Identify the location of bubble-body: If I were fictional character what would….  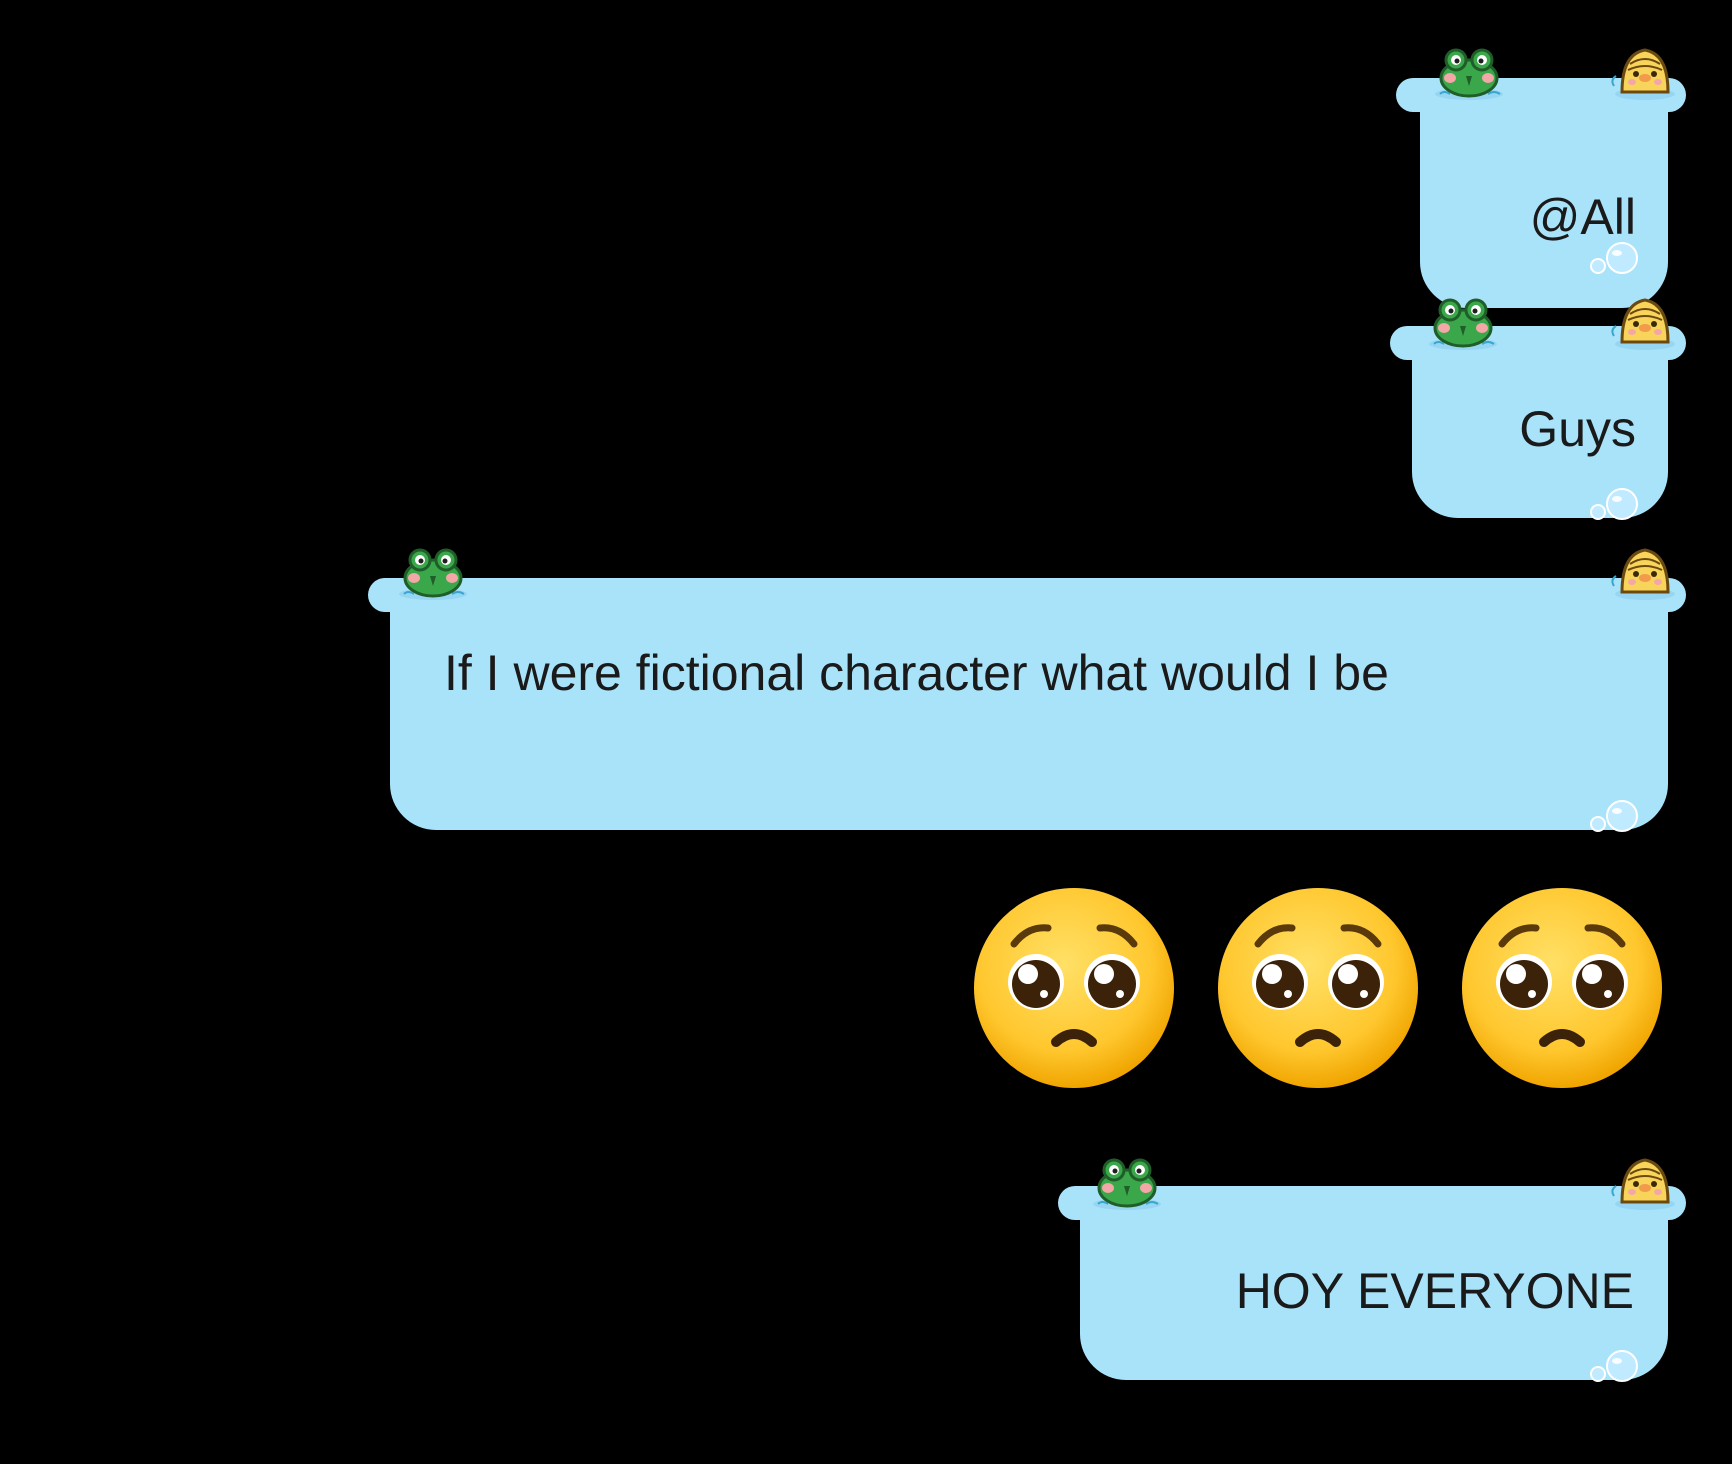
(1029, 704).